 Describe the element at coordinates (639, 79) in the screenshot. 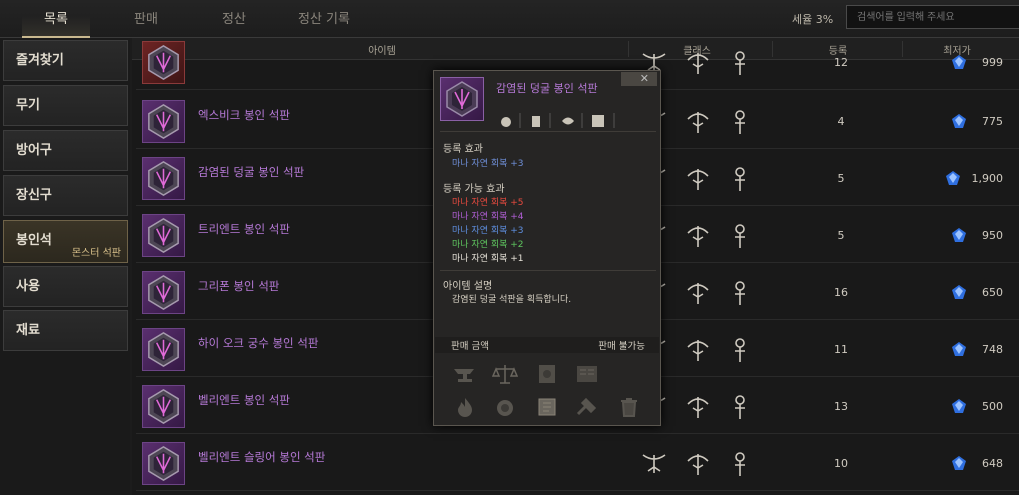

I see `close-icon: ✕` at that location.